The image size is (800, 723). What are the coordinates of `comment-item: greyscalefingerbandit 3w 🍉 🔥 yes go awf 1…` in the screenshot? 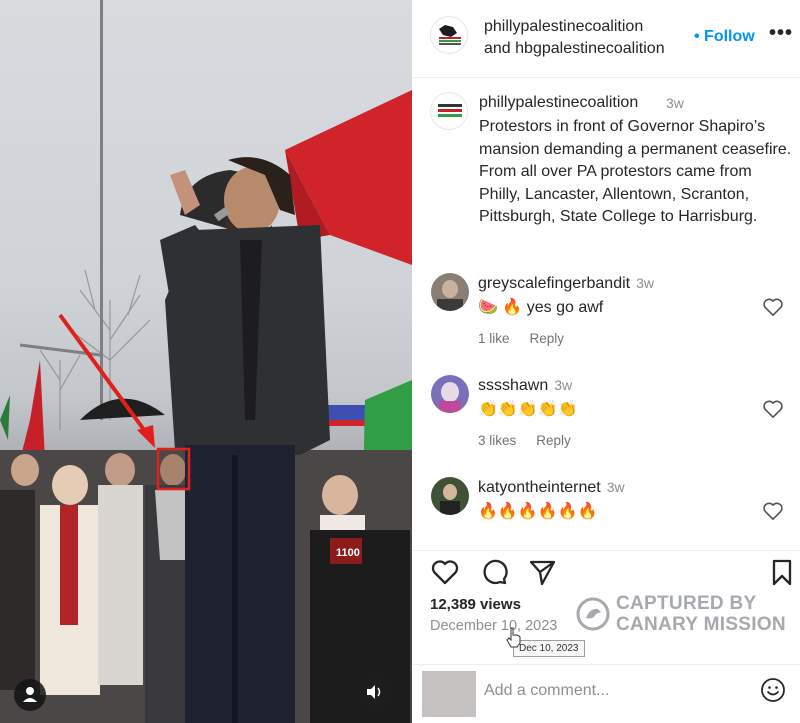 It's located at (606, 318).